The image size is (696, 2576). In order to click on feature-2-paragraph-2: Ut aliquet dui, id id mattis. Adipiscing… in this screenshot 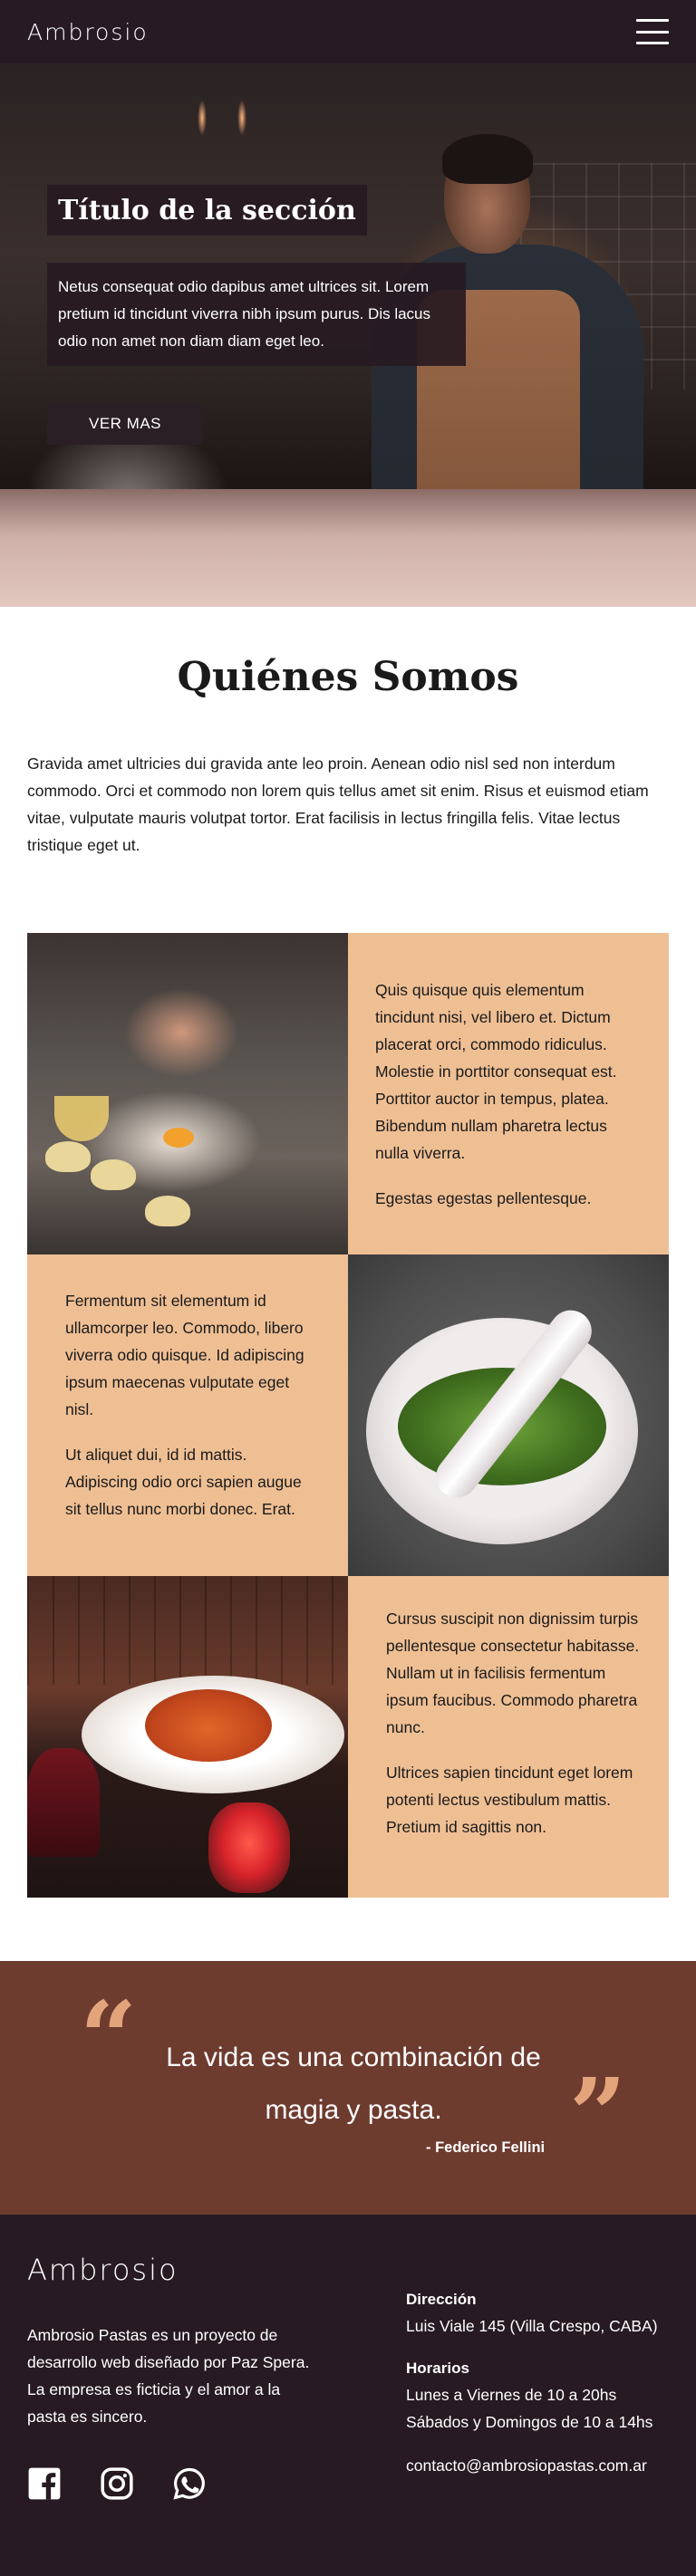, I will do `click(183, 1482)`.